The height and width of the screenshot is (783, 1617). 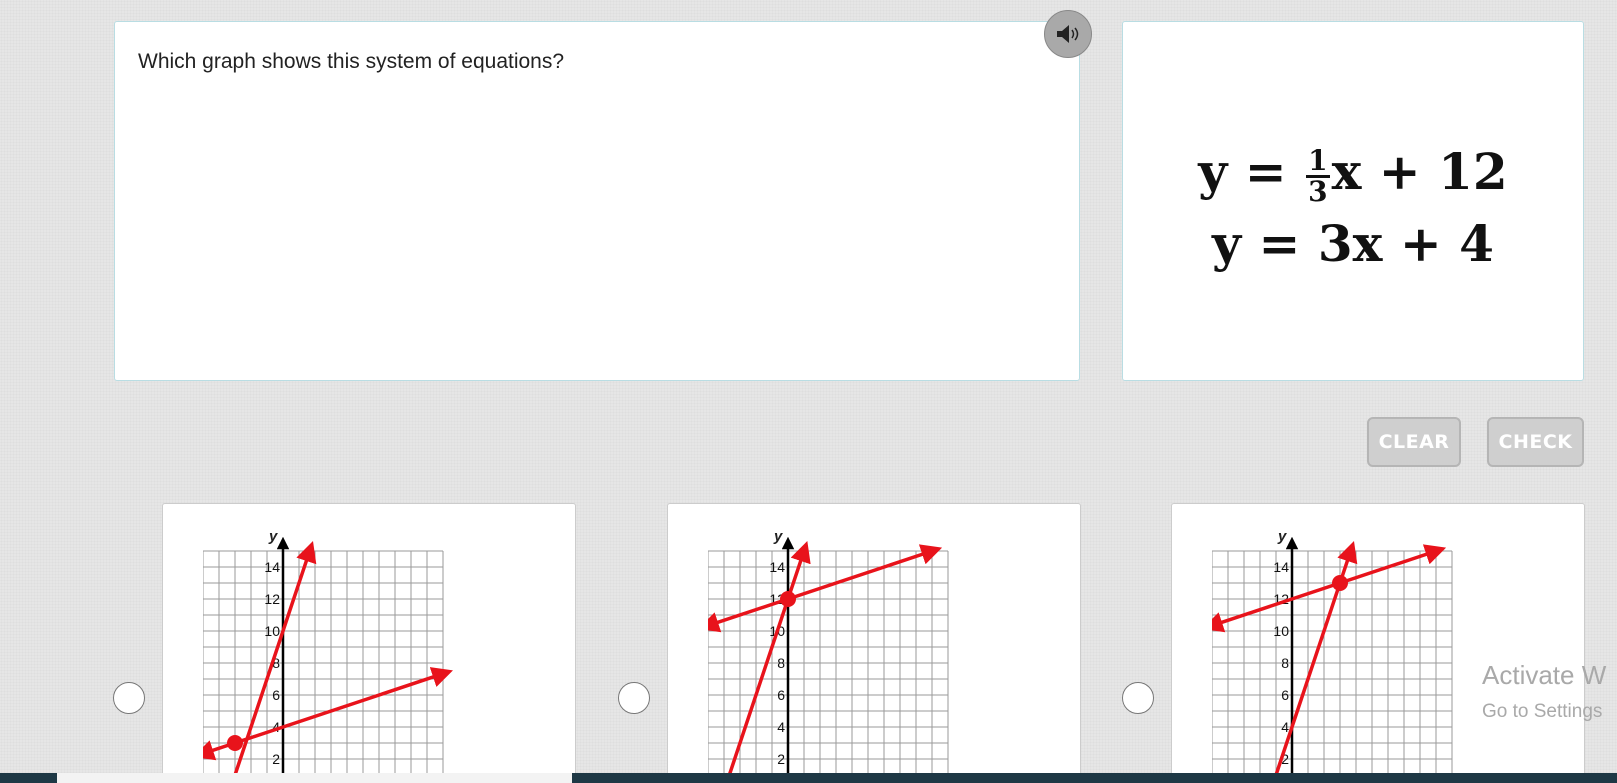 I want to click on choice-1-graph: y1412108642, so click(x=328, y=655).